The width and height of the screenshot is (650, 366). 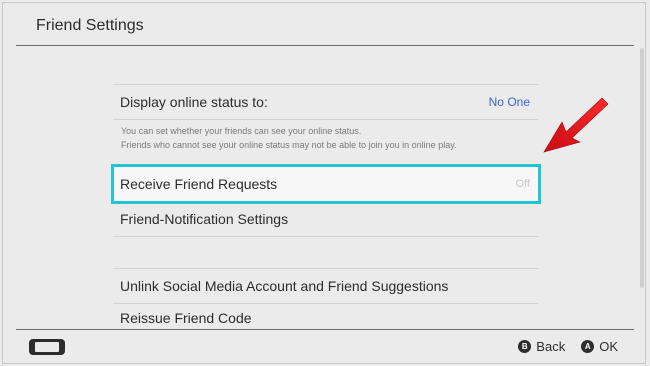 I want to click on page-title: Friend Settings, so click(x=90, y=25).